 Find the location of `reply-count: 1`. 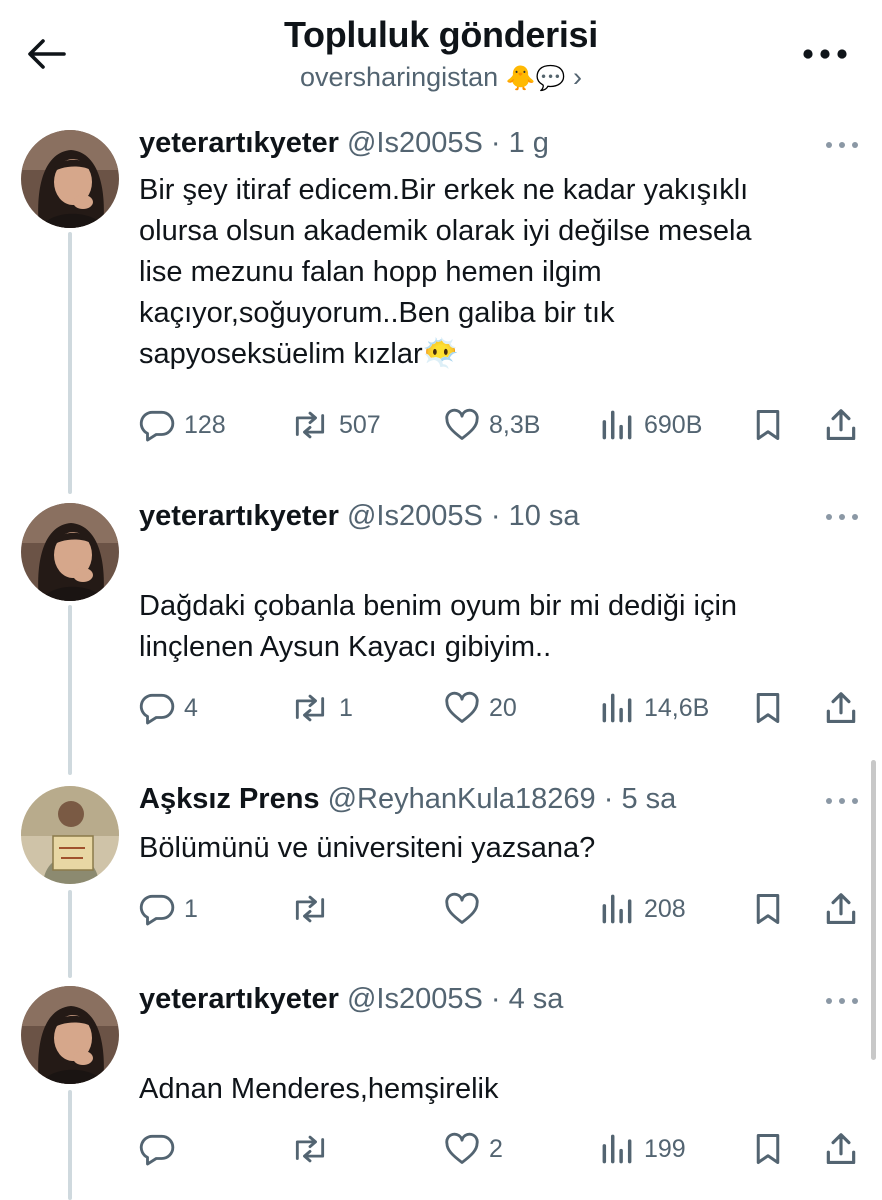

reply-count: 1 is located at coordinates (191, 908).